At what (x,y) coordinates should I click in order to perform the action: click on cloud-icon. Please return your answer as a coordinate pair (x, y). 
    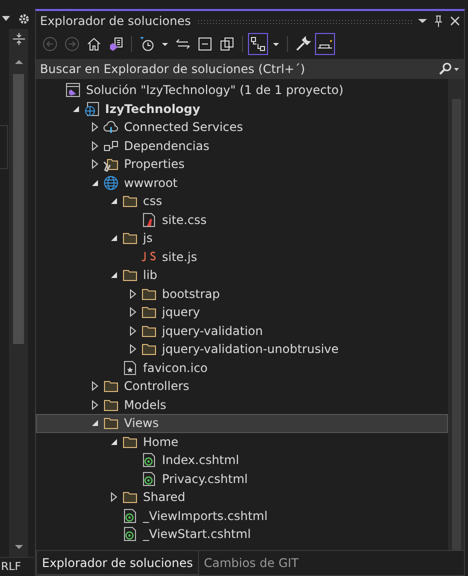
    Looking at the image, I should click on (111, 127).